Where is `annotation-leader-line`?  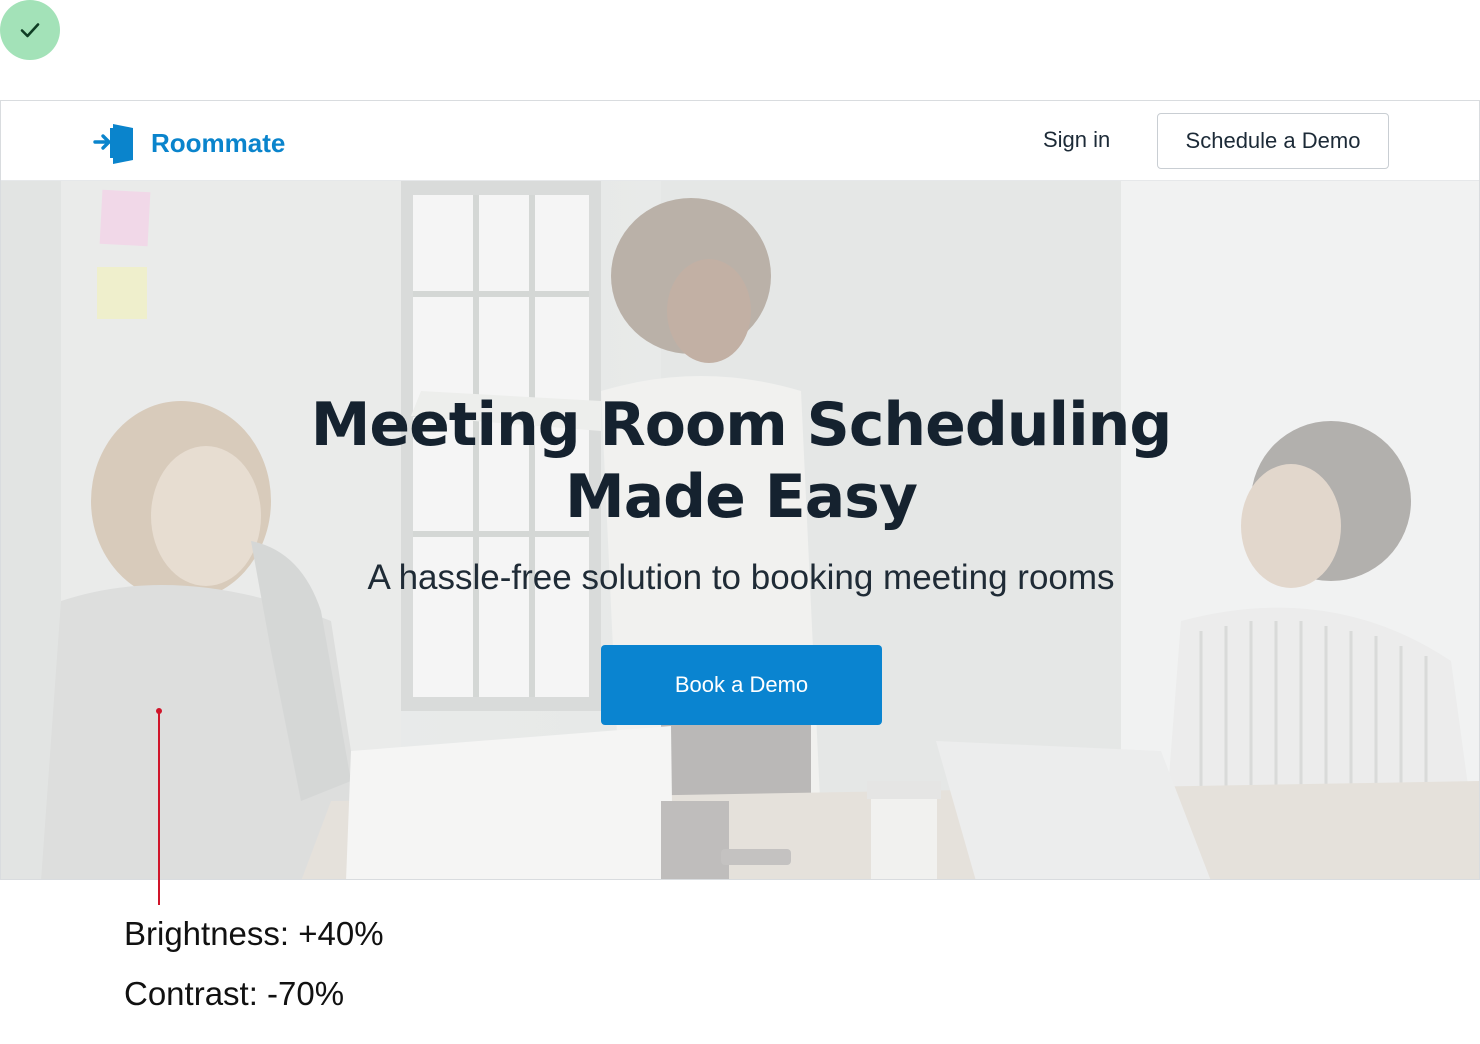 annotation-leader-line is located at coordinates (159, 808).